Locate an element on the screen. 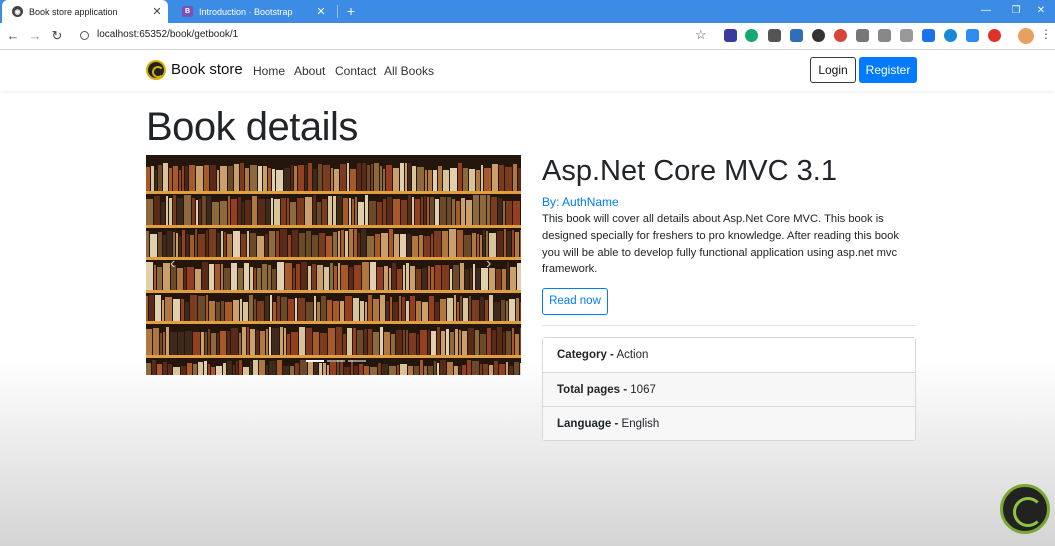 This screenshot has height=546, width=1055. nav-contact: Contact is located at coordinates (355, 71).